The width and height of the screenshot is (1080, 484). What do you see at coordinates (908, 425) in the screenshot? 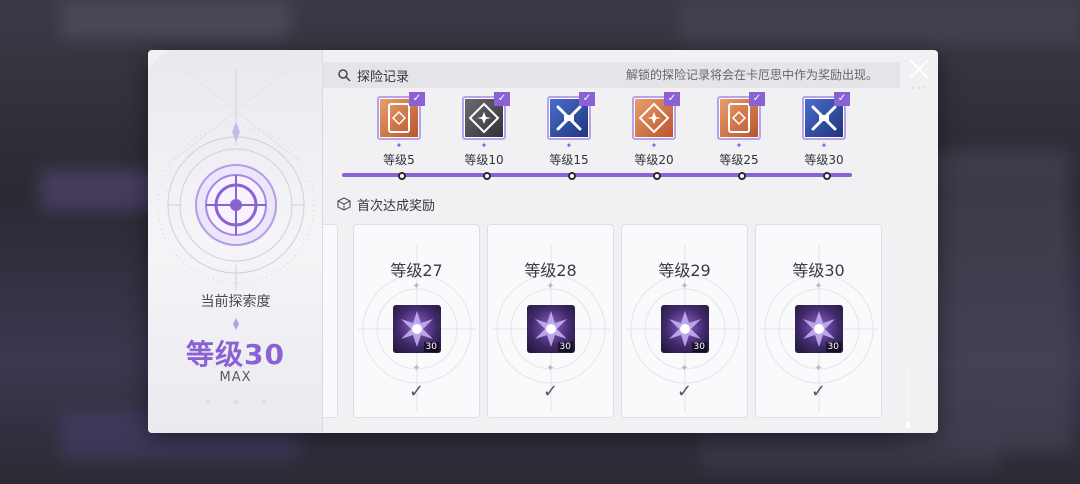
I see `scrollbar-thumb` at bounding box center [908, 425].